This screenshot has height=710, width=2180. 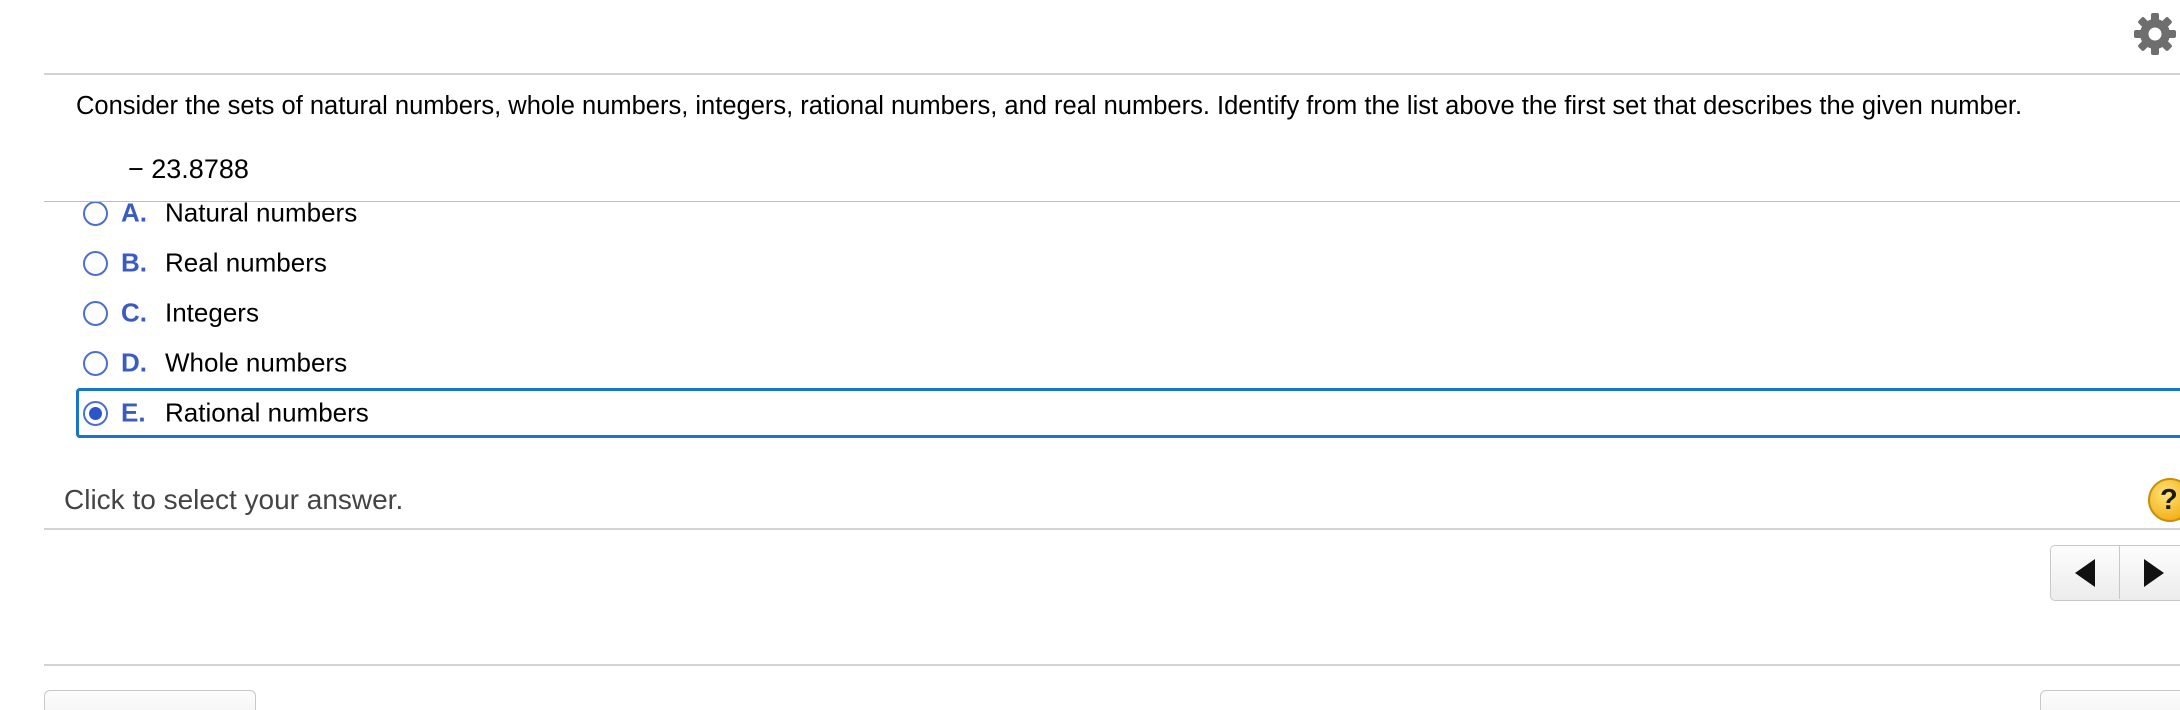 I want to click on status-message: Click to select your answer., so click(x=234, y=499).